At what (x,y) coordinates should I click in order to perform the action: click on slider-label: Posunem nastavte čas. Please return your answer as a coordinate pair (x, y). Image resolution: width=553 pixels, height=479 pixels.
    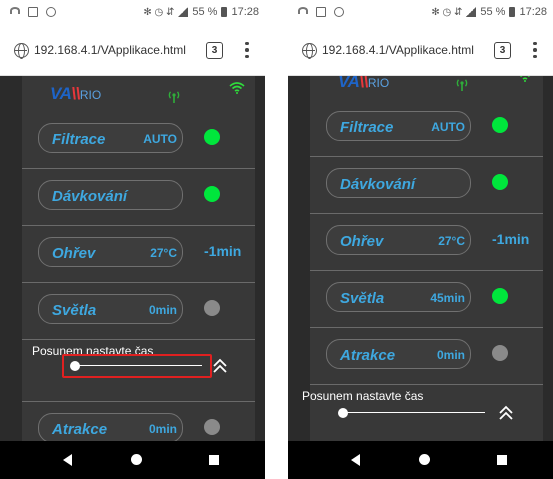
    Looking at the image, I should click on (363, 396).